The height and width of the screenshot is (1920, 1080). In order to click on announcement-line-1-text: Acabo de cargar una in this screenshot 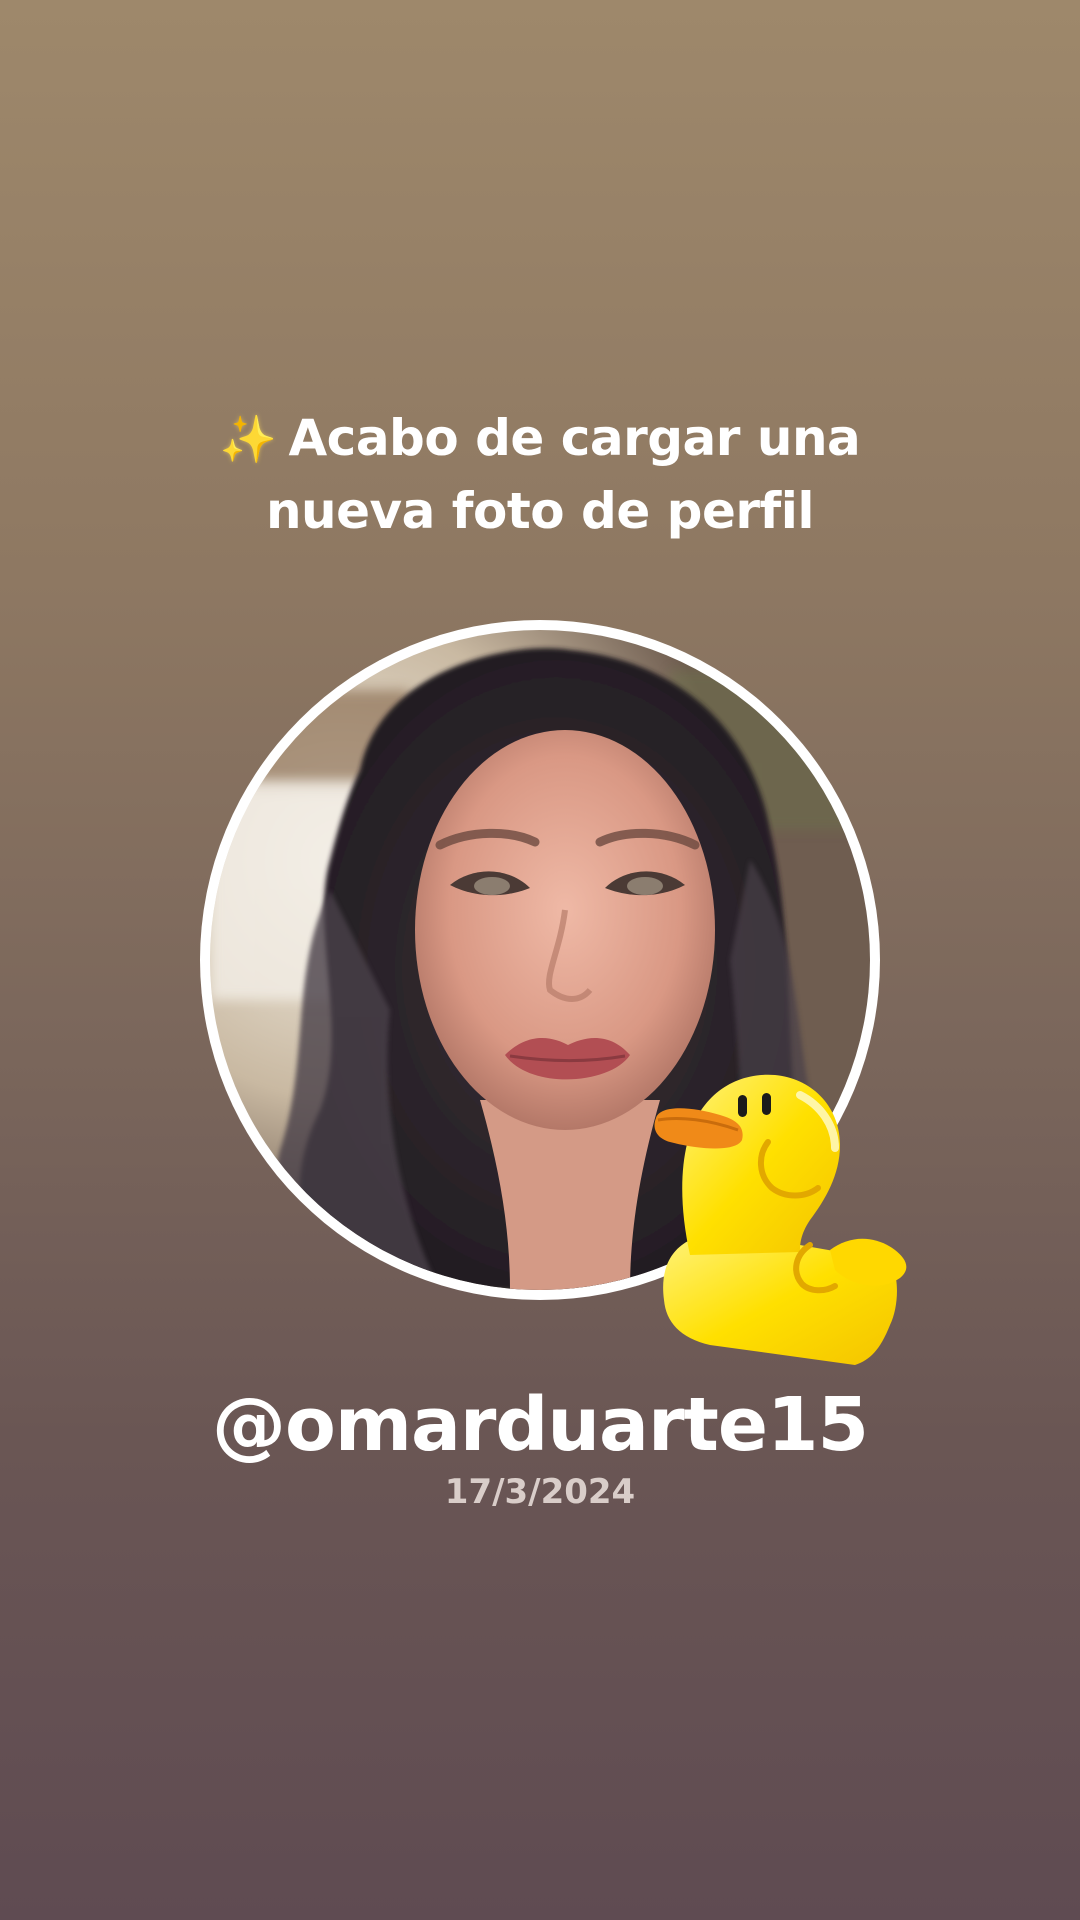, I will do `click(574, 438)`.